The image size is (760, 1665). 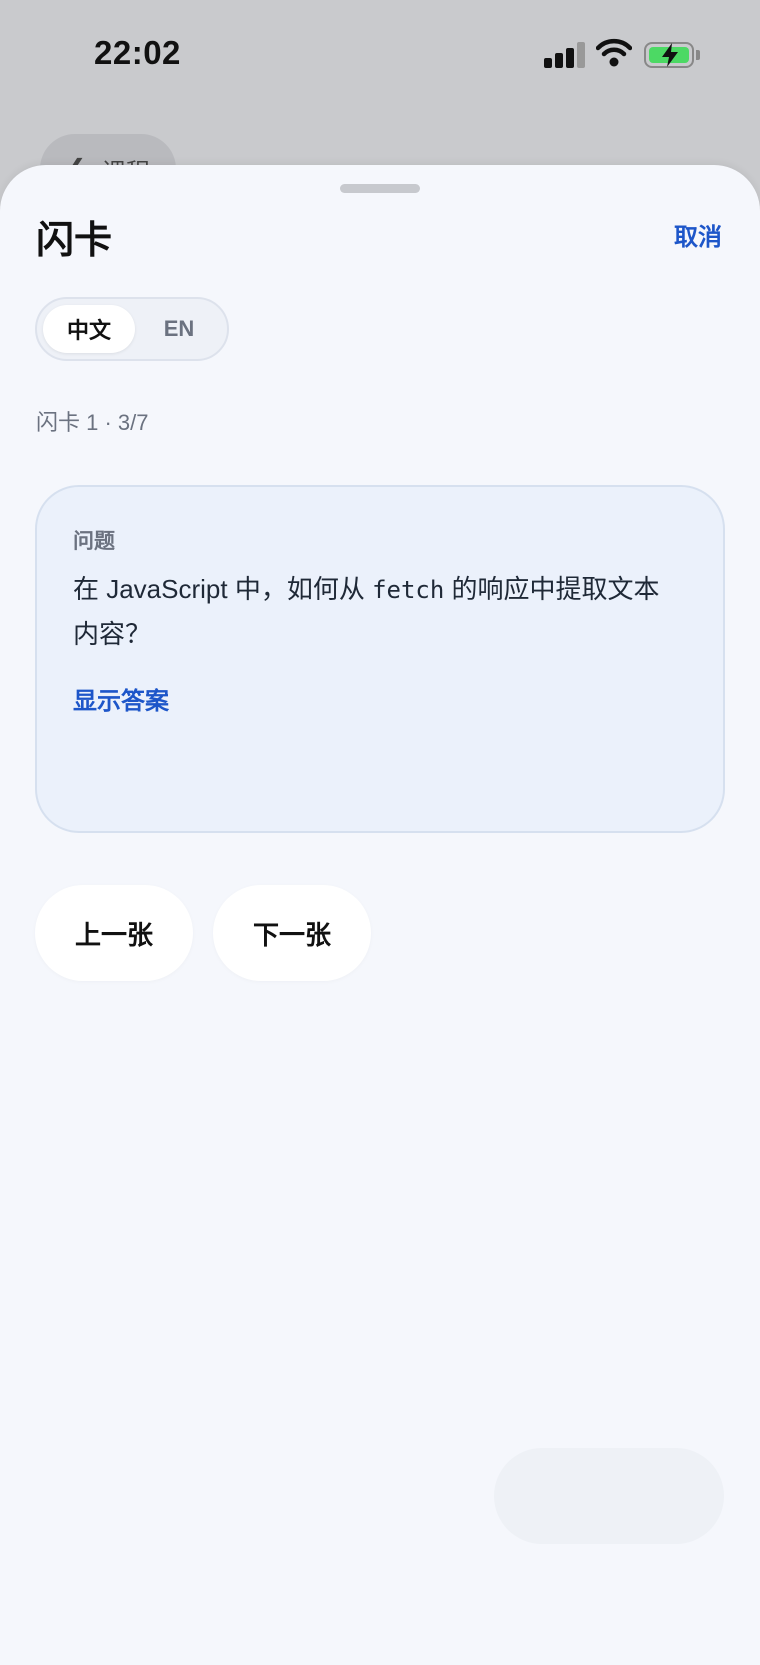 I want to click on status-time: 22:02, so click(x=137, y=52).